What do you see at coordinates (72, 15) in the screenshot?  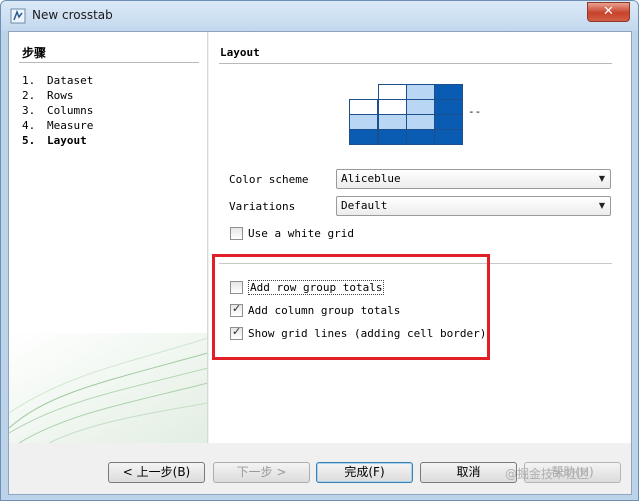 I see `window-title: New crosstab` at bounding box center [72, 15].